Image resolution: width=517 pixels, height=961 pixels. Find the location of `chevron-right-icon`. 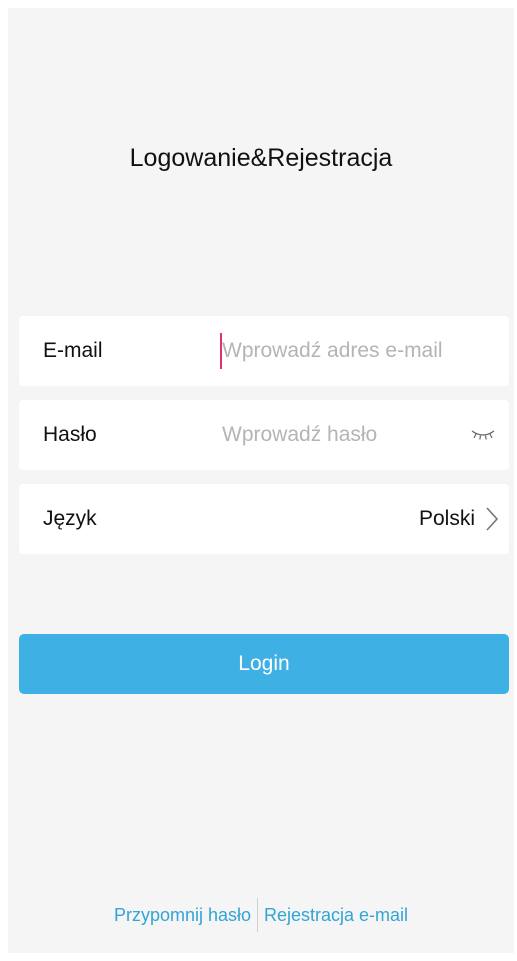

chevron-right-icon is located at coordinates (492, 519).